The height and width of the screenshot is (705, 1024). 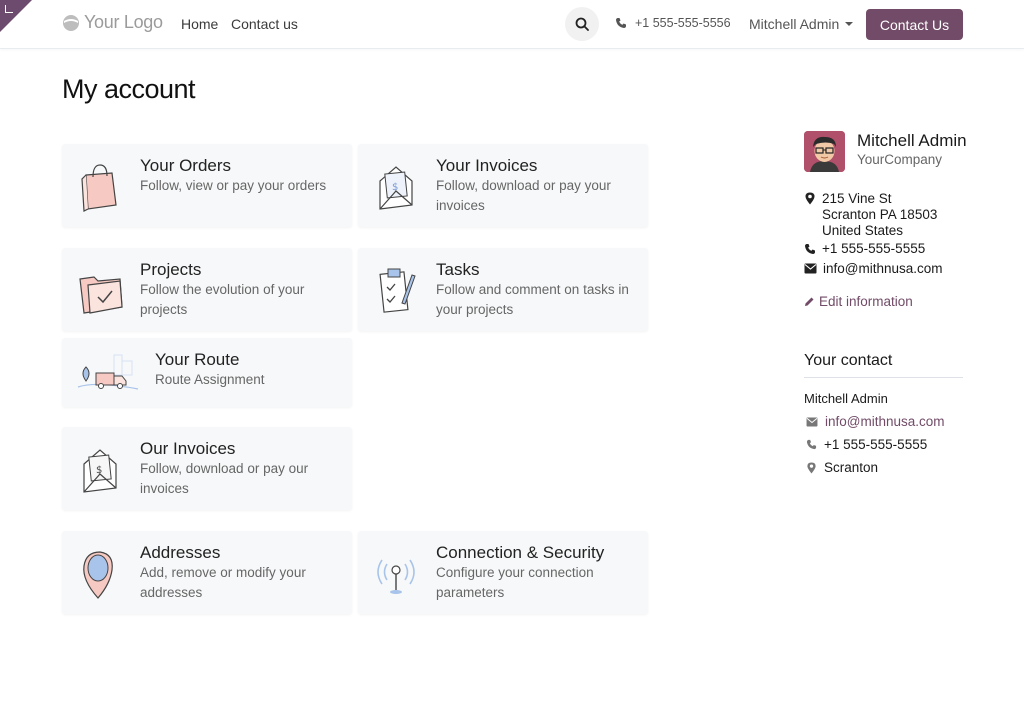 I want to click on profile-phone-text: +1 555-555-5555, so click(x=874, y=248).